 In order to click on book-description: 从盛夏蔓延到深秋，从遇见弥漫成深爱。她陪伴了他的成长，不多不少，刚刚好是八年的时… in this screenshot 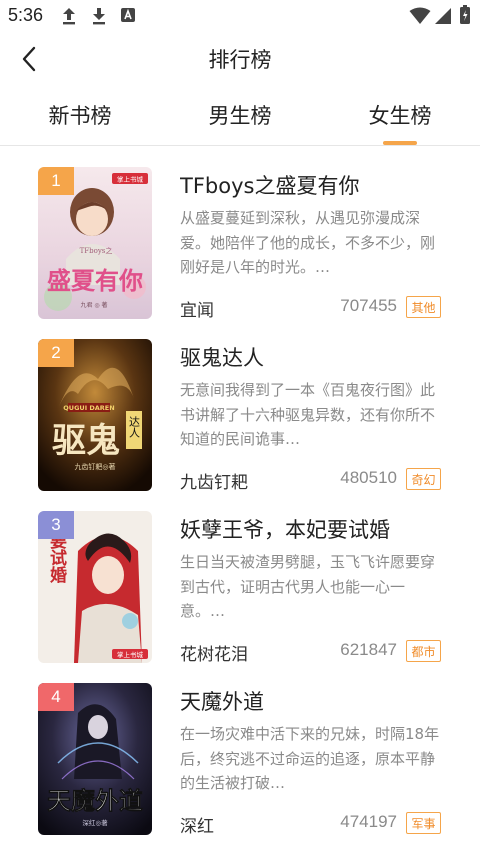, I will do `click(308, 242)`.